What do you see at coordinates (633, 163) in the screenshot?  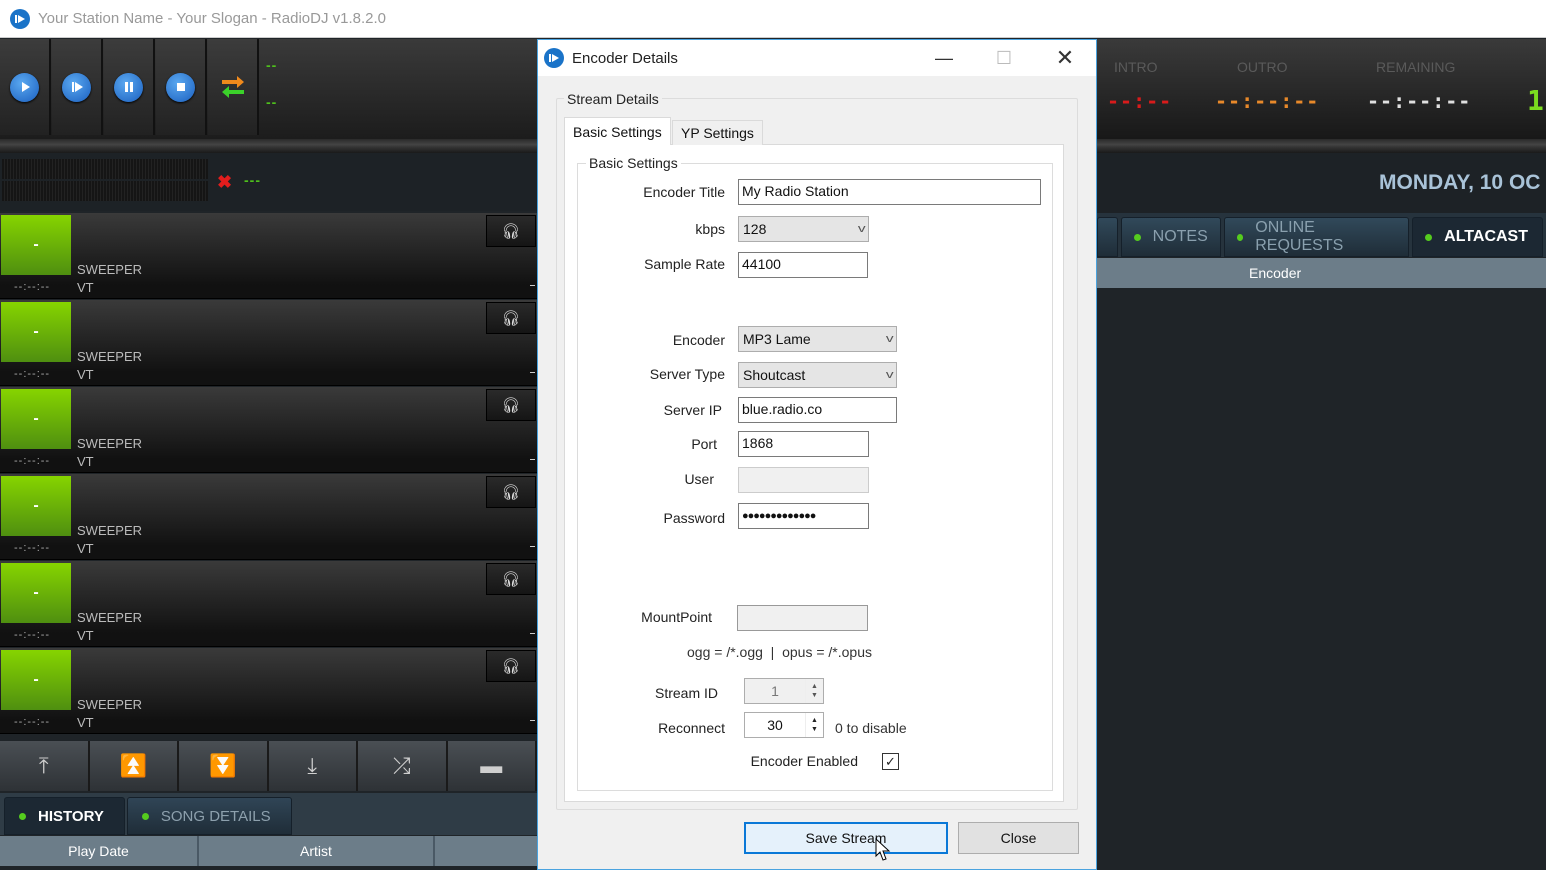 I see `basic-settings-group-label: Basic Settings` at bounding box center [633, 163].